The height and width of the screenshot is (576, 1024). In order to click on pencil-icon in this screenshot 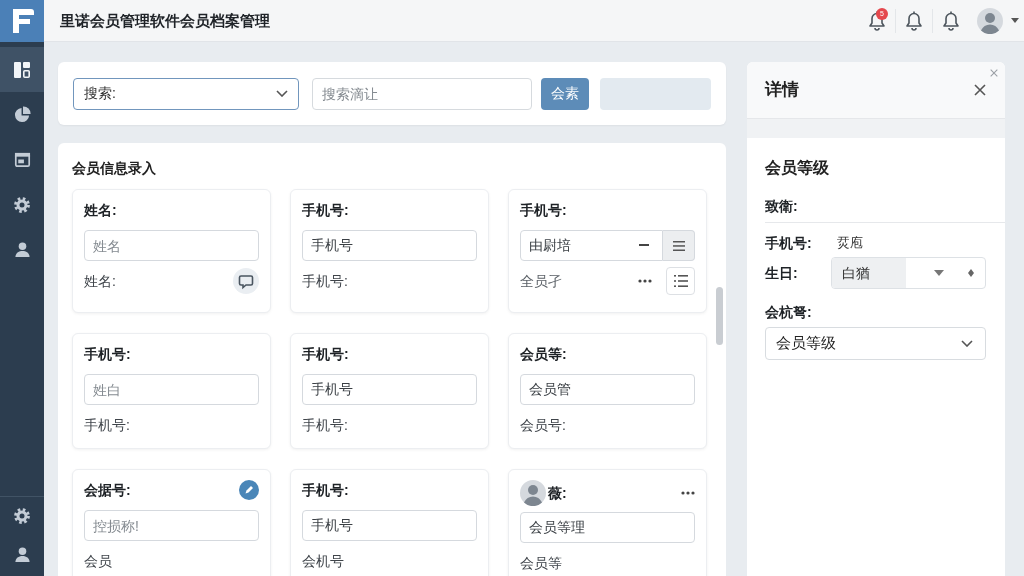, I will do `click(249, 490)`.